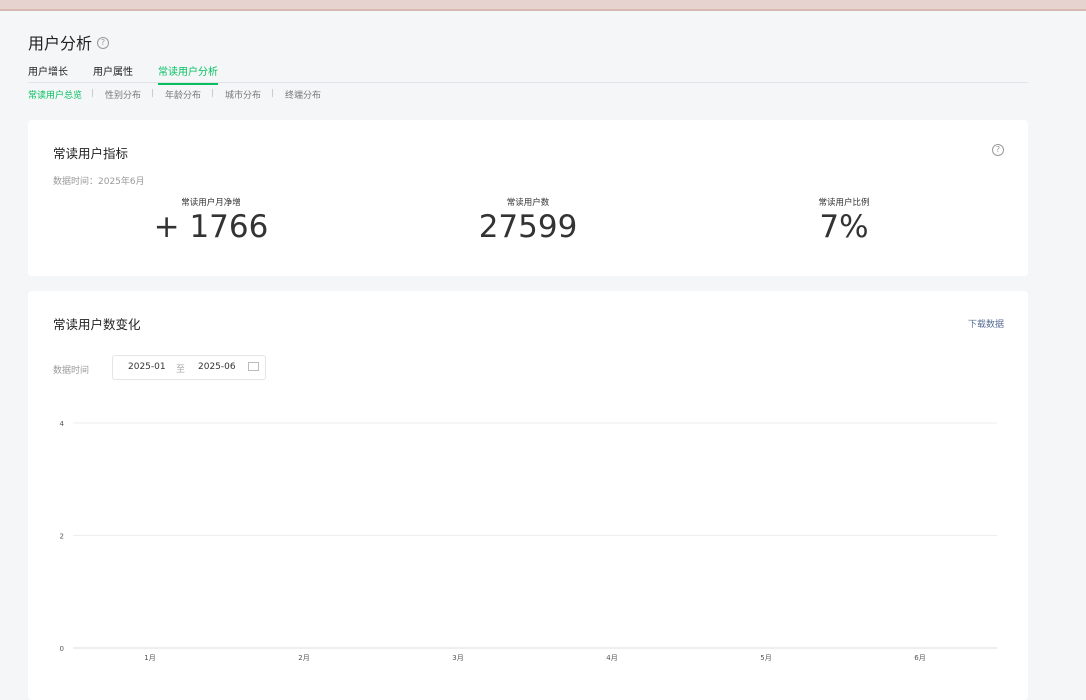  I want to click on x-tick-label: 2月, so click(303, 658).